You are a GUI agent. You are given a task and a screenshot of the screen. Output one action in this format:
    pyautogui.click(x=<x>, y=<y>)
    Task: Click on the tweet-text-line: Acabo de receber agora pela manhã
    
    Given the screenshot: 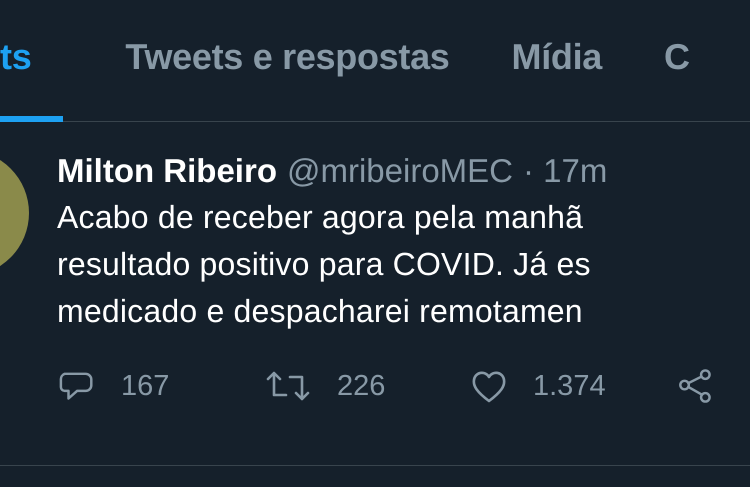 What is the action you would take?
    pyautogui.click(x=320, y=217)
    